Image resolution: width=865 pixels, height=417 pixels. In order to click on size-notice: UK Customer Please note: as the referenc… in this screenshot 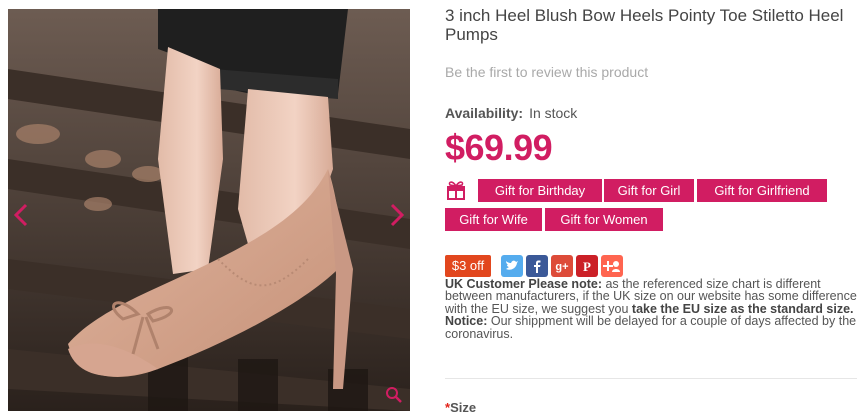, I will do `click(651, 309)`.